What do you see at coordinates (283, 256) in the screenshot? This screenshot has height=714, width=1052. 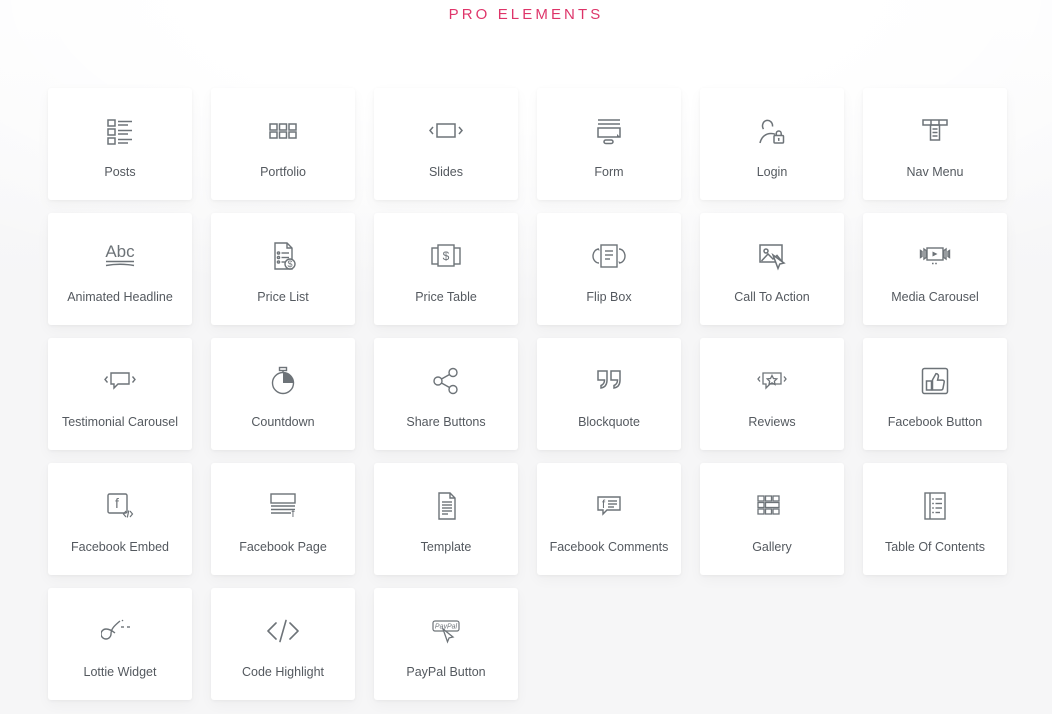 I see `price-list-document-icon: $` at bounding box center [283, 256].